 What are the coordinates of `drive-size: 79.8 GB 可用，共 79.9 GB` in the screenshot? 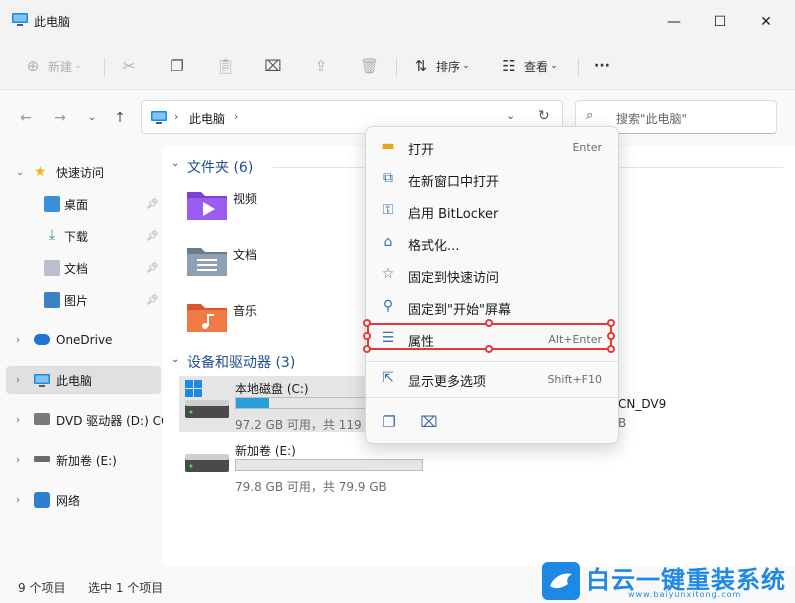 It's located at (311, 487).